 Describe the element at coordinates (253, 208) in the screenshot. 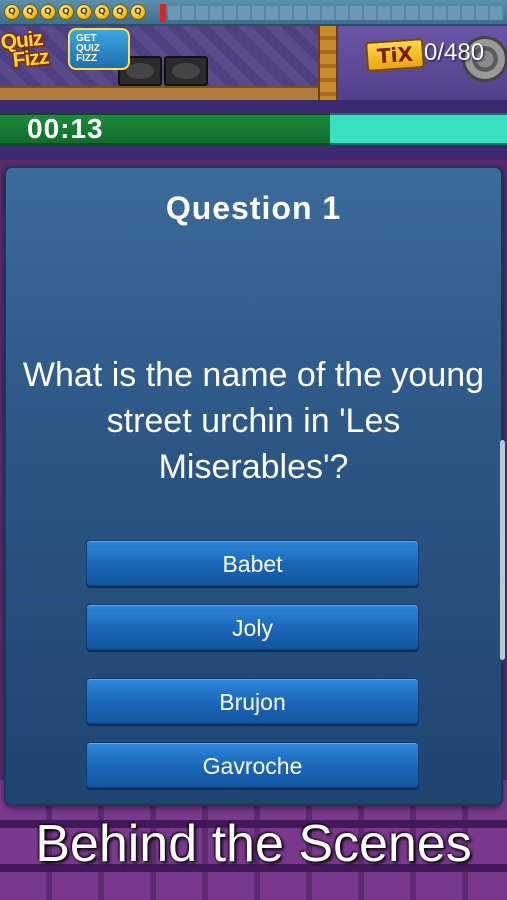

I see `question-title: Question 1` at that location.